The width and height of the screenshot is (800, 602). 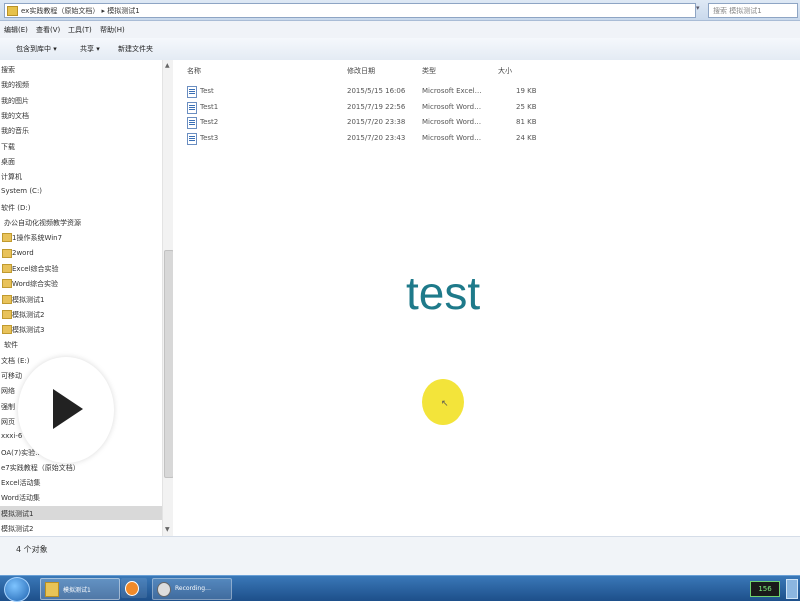 What do you see at coordinates (81, 207) in the screenshot?
I see `sidebar-item: 软件 (D:)` at bounding box center [81, 207].